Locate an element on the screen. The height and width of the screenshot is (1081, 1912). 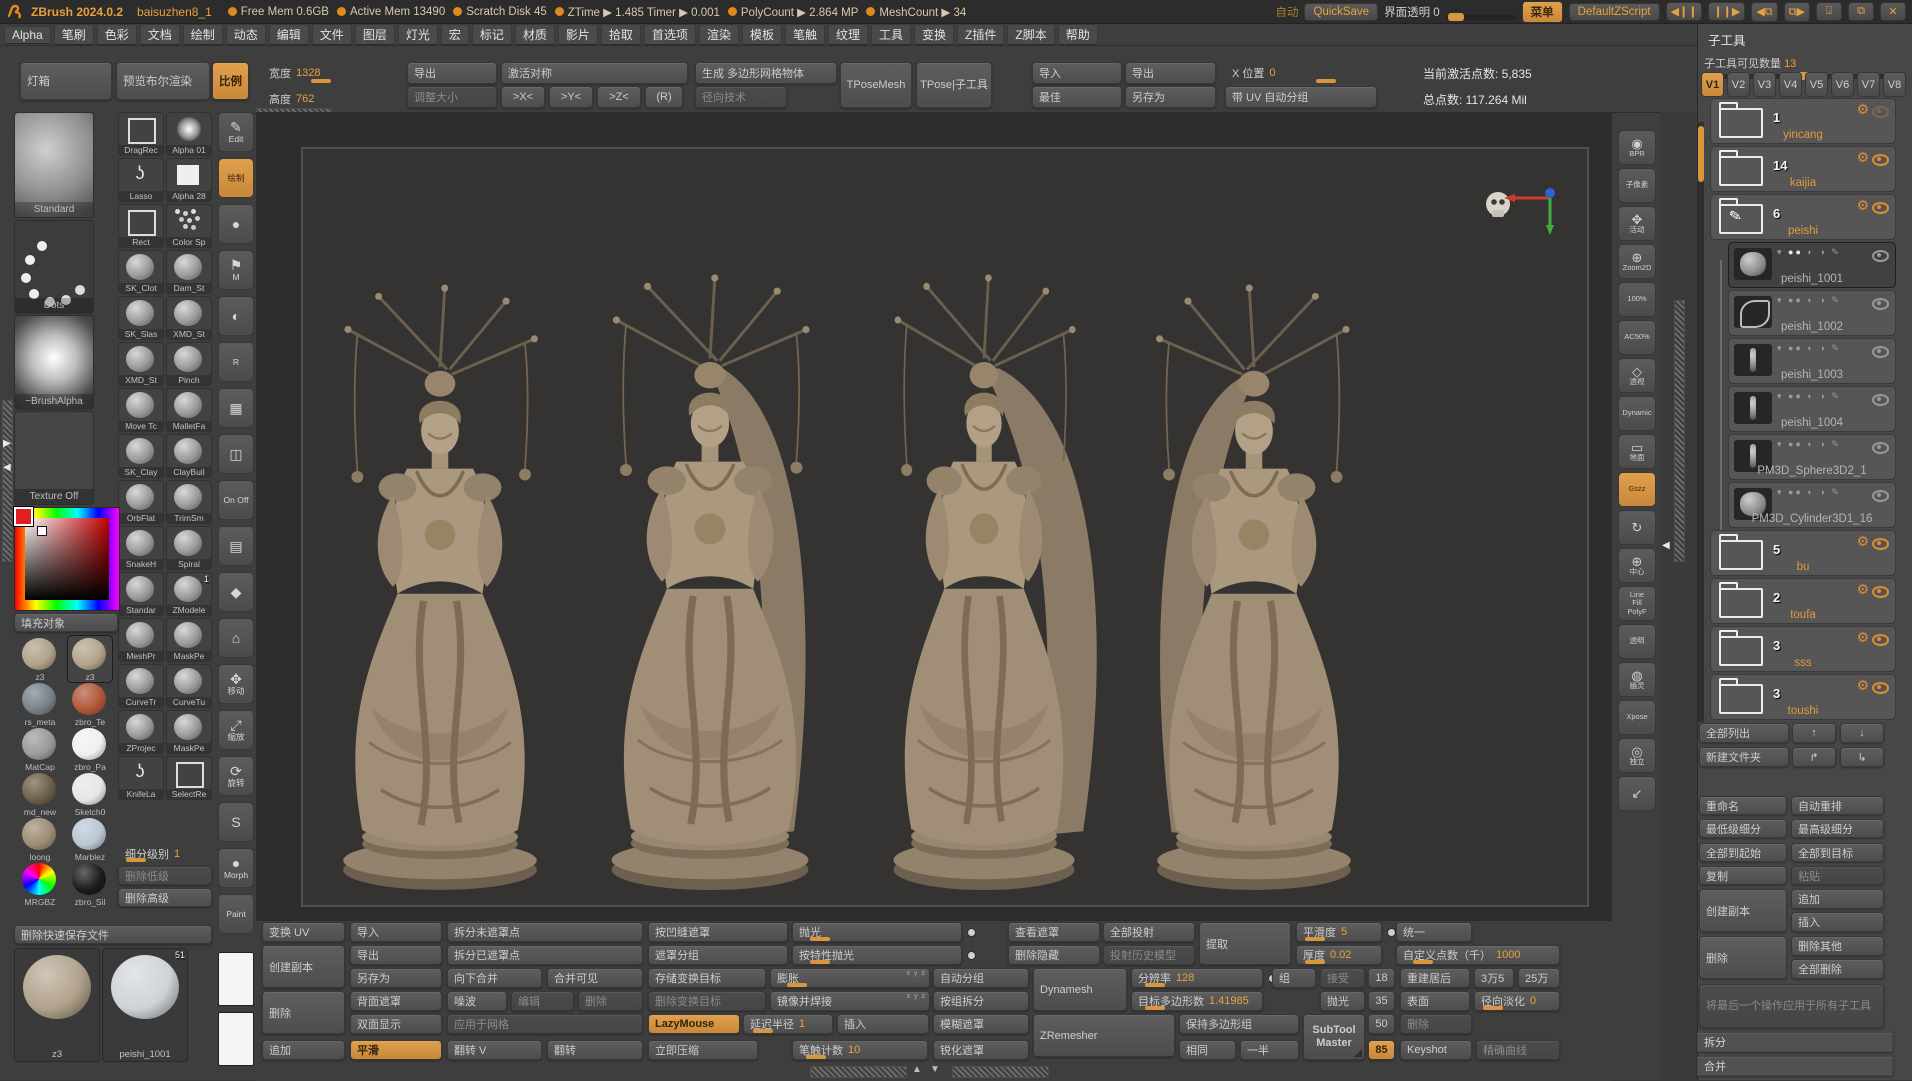
current-material-peishi_1001: 51 peishi_1001 is located at coordinates (145, 1005).